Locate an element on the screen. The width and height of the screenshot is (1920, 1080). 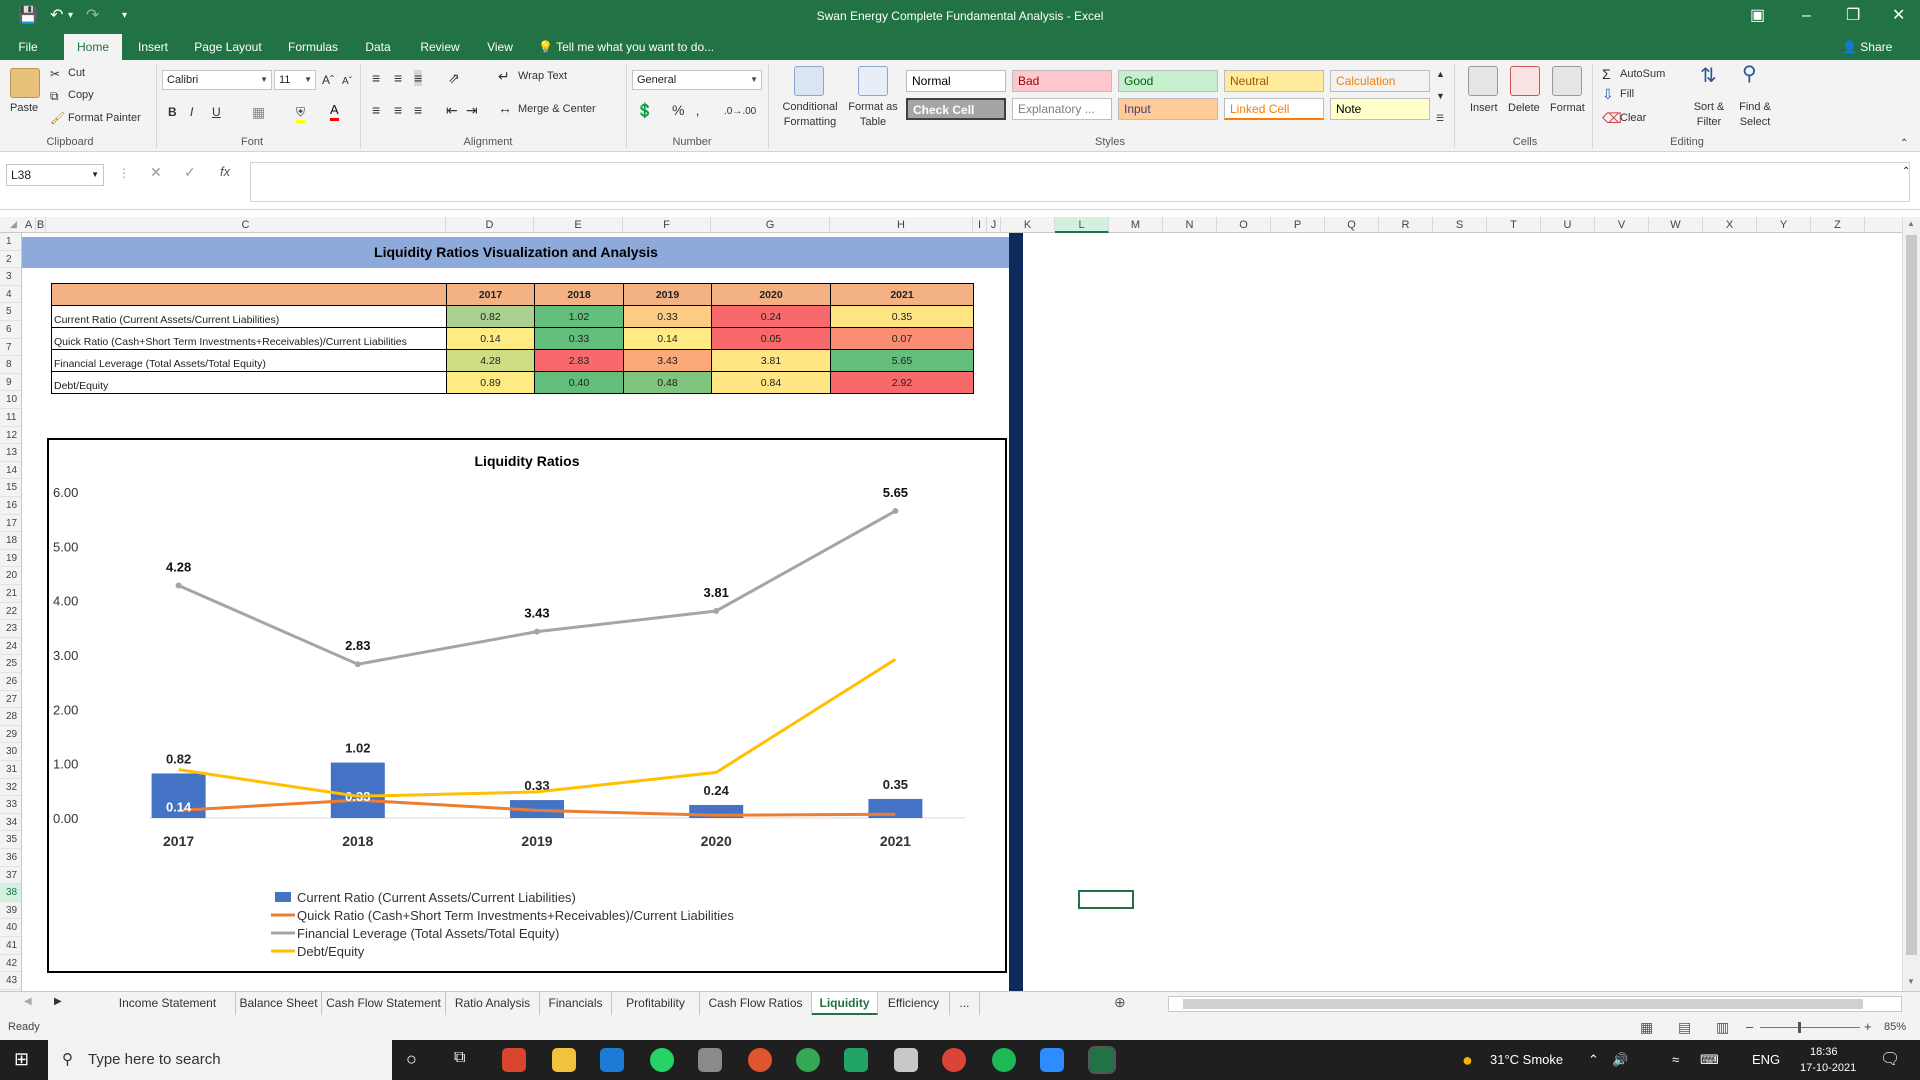
sheet-tab: Liquidity is located at coordinates (845, 1003).